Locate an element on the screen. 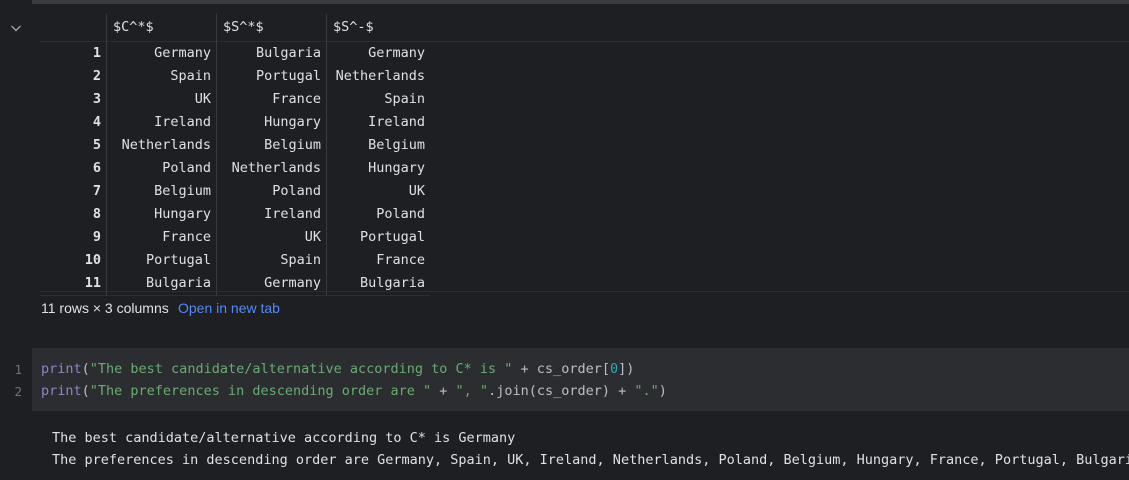  code-cell is located at coordinates (580, 379).